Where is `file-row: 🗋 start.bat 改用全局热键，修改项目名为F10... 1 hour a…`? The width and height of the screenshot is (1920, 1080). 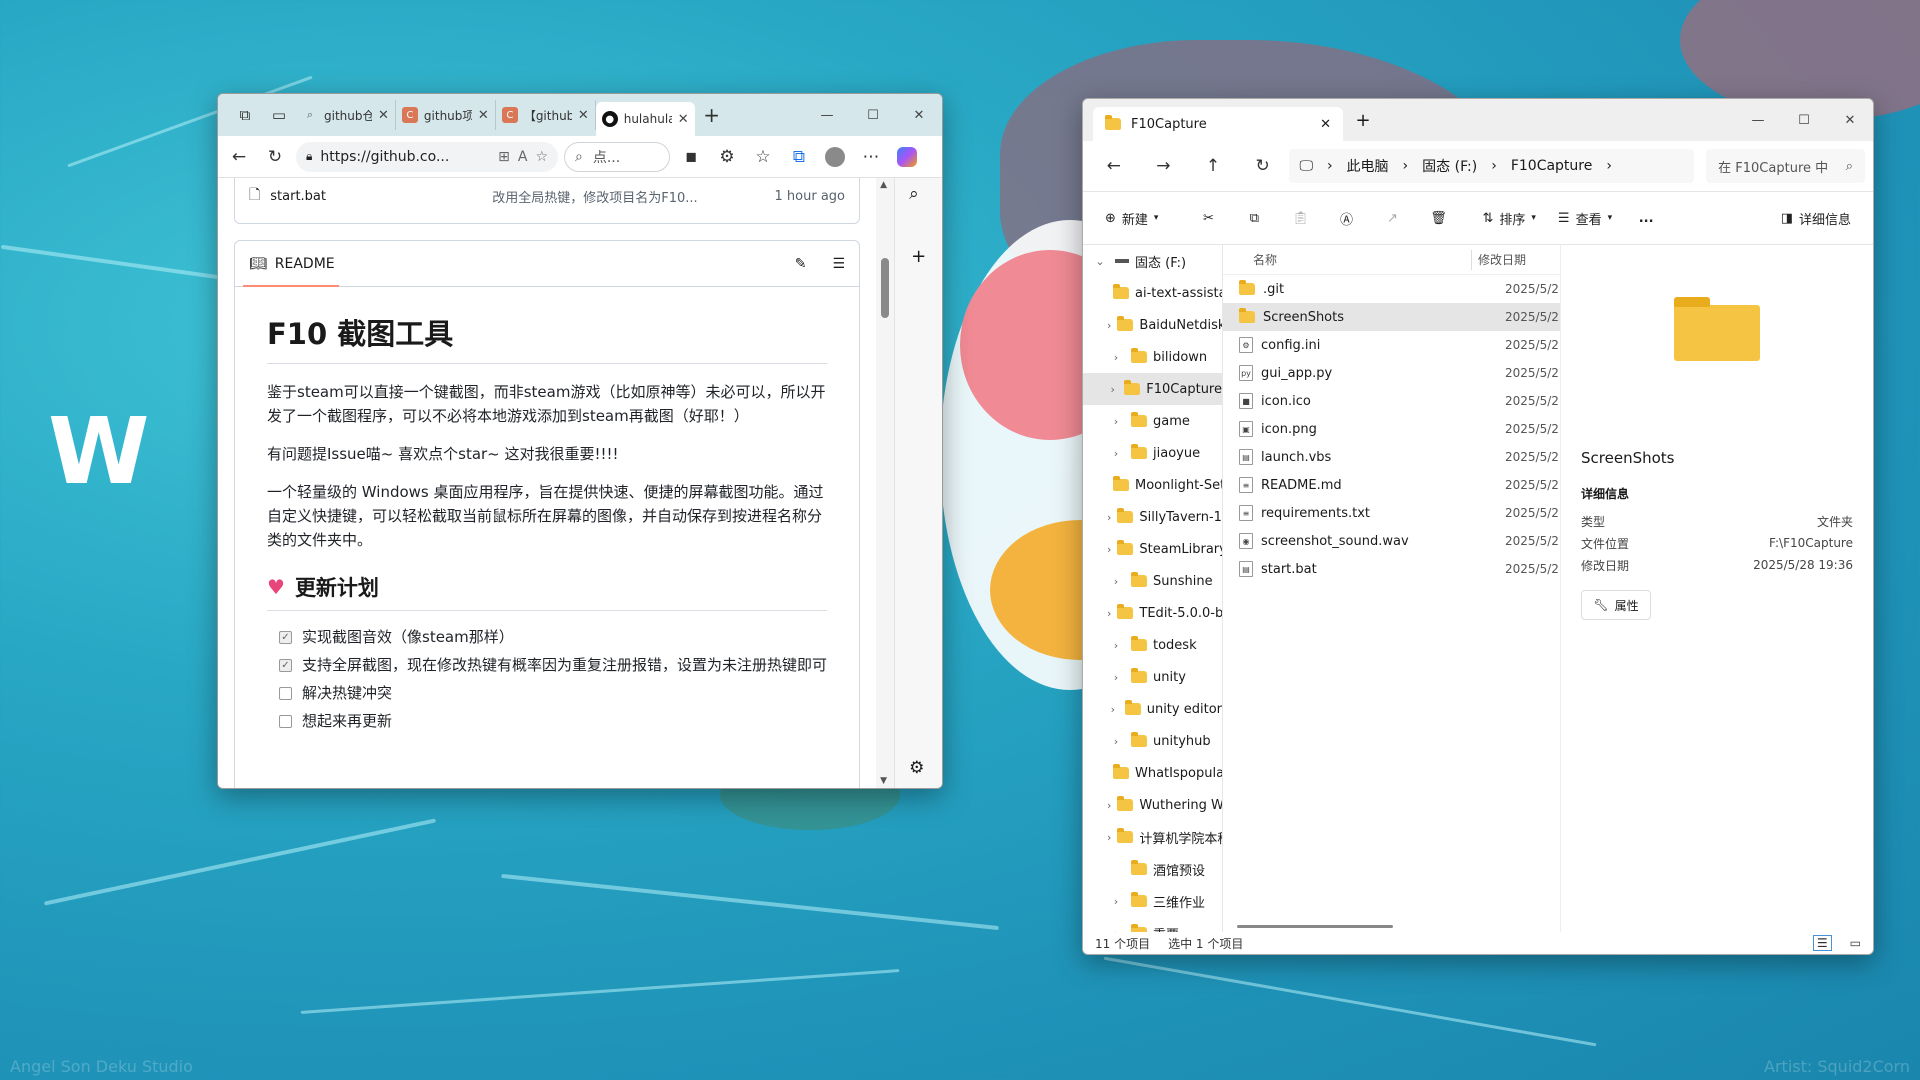 file-row: 🗋 start.bat 改用全局热键，修改项目名为F10... 1 hour a… is located at coordinates (547, 201).